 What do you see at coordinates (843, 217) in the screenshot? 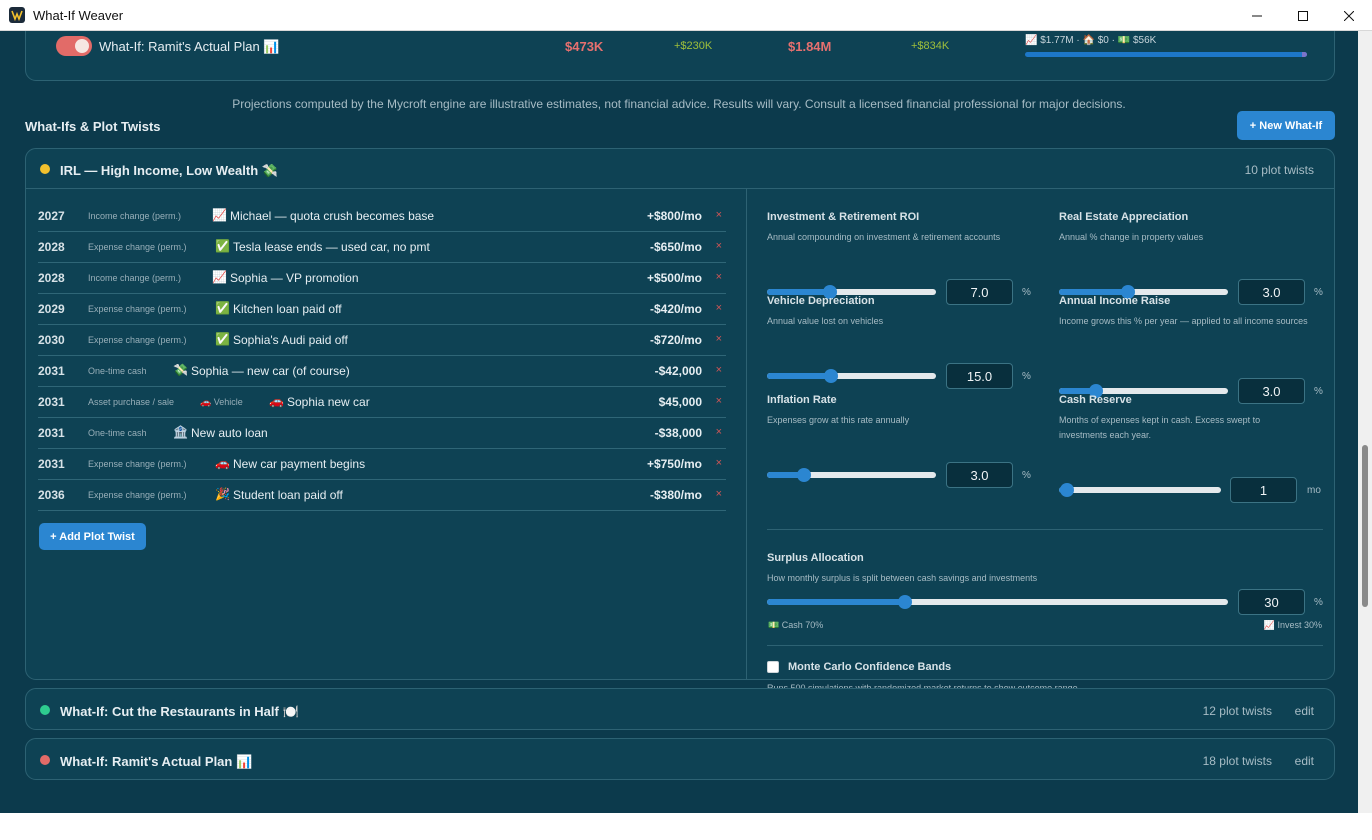
I see `roi-label: Investment & Retirement ROI` at bounding box center [843, 217].